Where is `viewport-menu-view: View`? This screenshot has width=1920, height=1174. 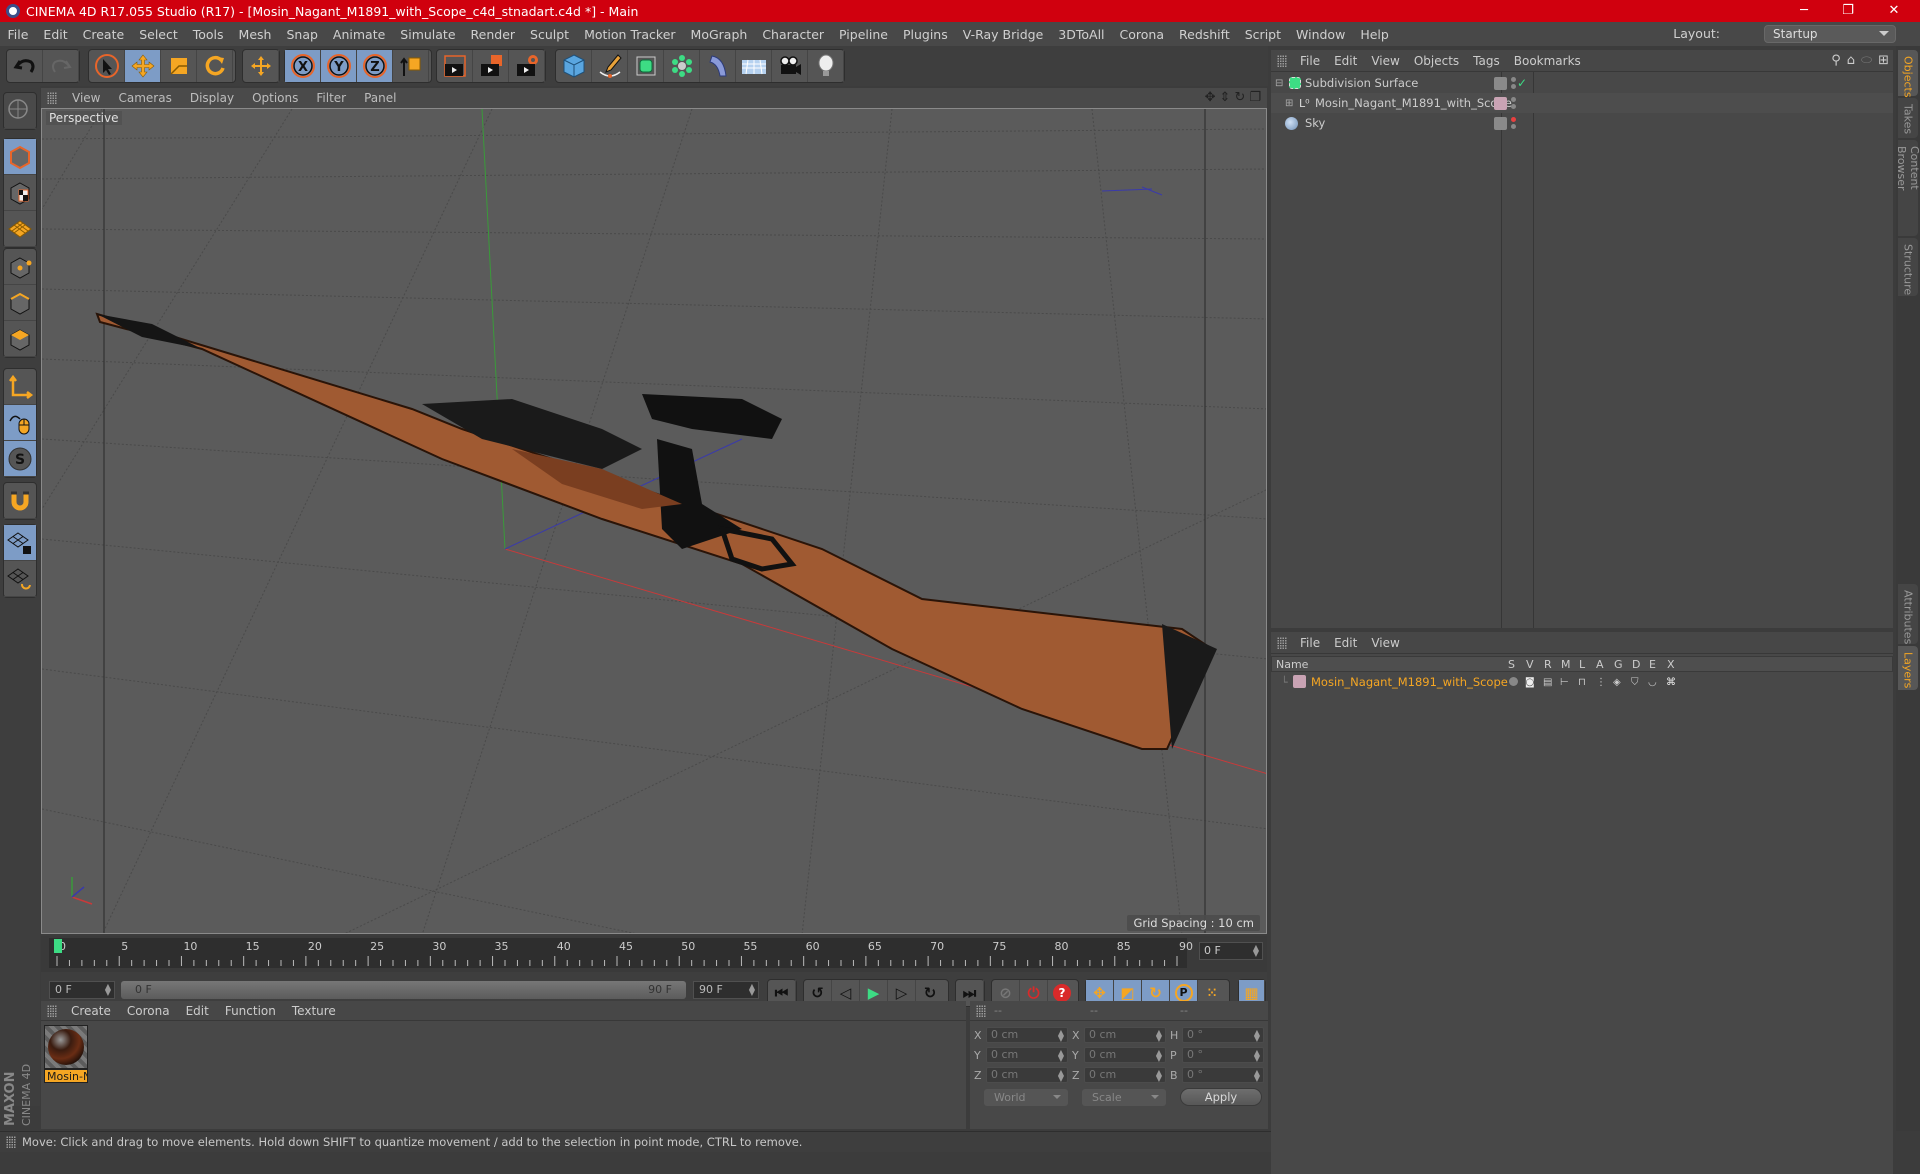
viewport-menu-view: View is located at coordinates (86, 98).